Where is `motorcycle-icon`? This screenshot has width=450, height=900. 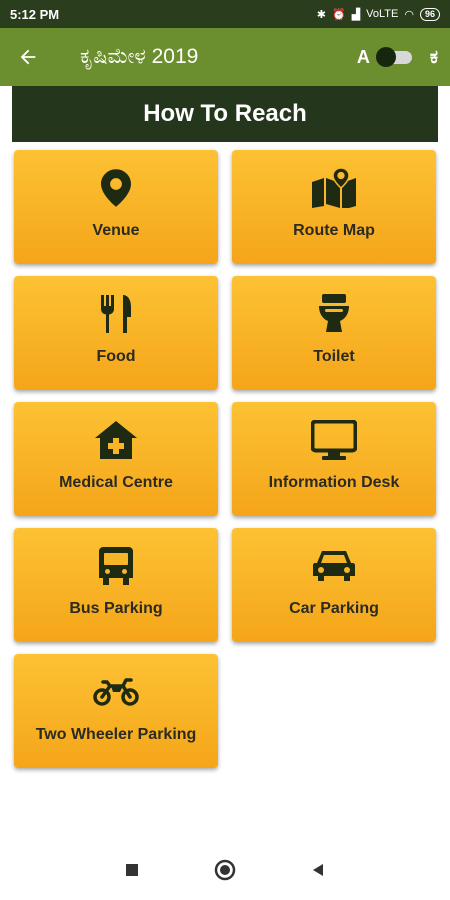 motorcycle-icon is located at coordinates (116, 692).